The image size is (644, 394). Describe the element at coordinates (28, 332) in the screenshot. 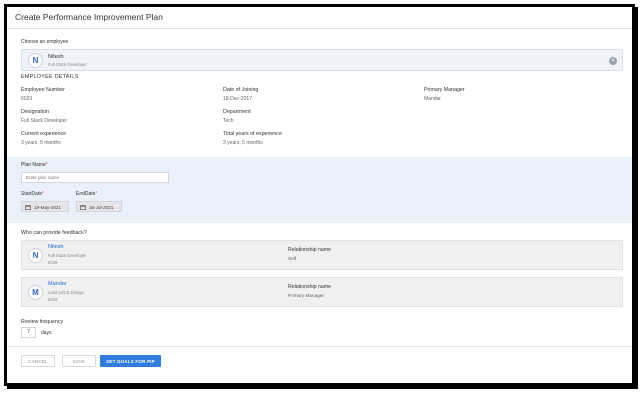

I see `review-frequency-input: 7` at that location.